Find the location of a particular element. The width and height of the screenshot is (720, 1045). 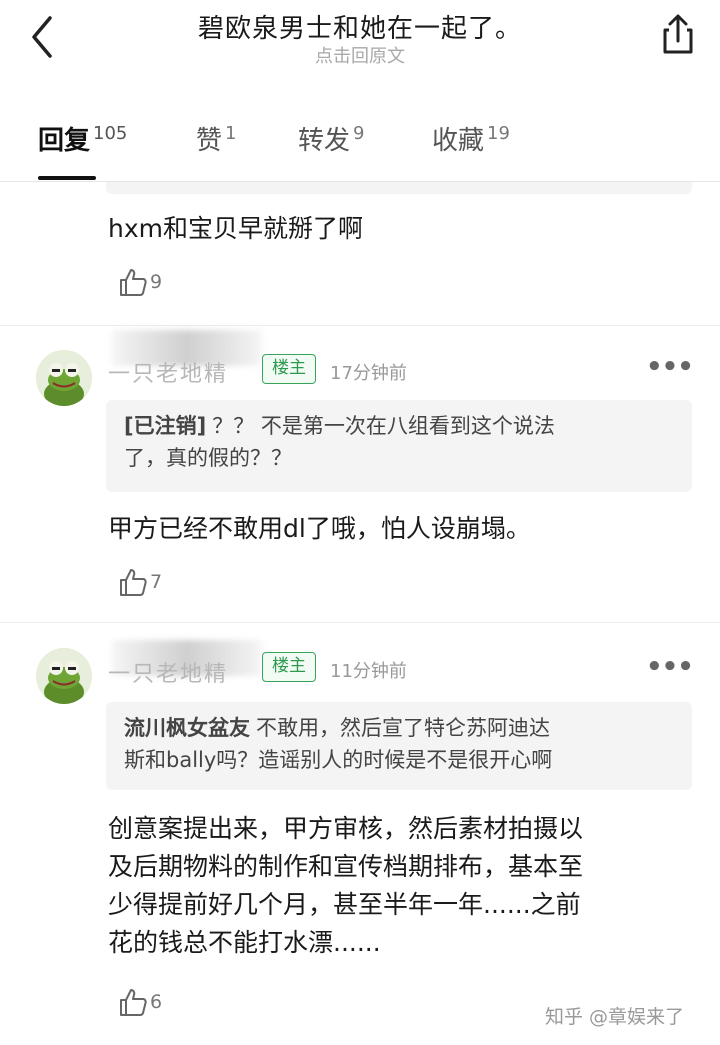

quote-block is located at coordinates (399, 188).